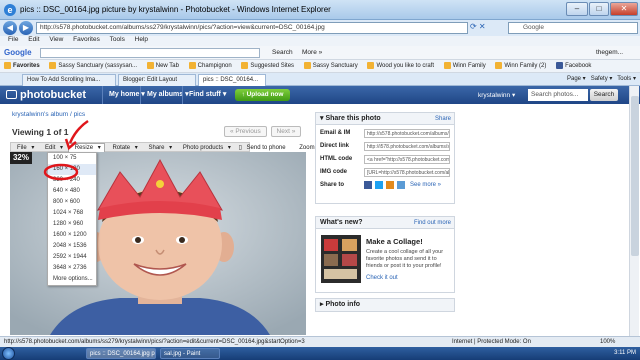  What do you see at coordinates (10, 28) in the screenshot?
I see `back-button: ◀` at bounding box center [10, 28].